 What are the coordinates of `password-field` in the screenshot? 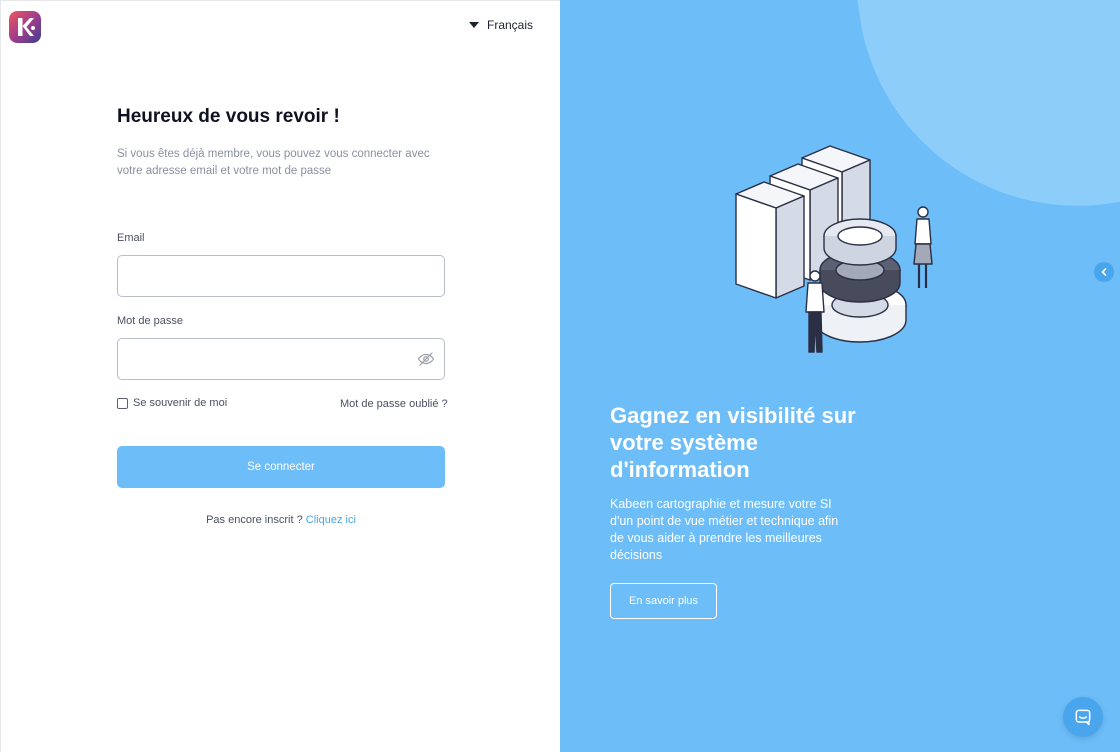 It's located at (281, 359).